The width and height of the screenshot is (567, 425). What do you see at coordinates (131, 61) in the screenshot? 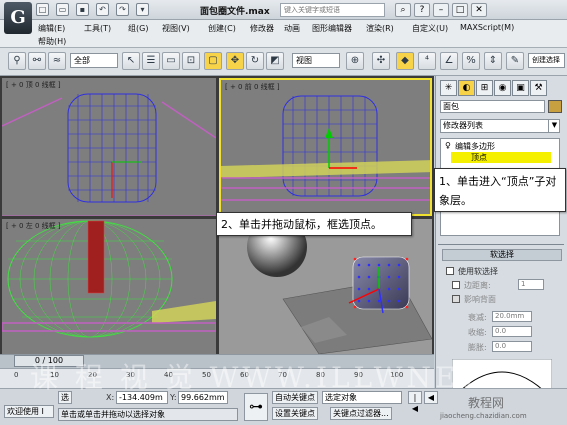
I see `select-object-icon: ↖` at bounding box center [131, 61].